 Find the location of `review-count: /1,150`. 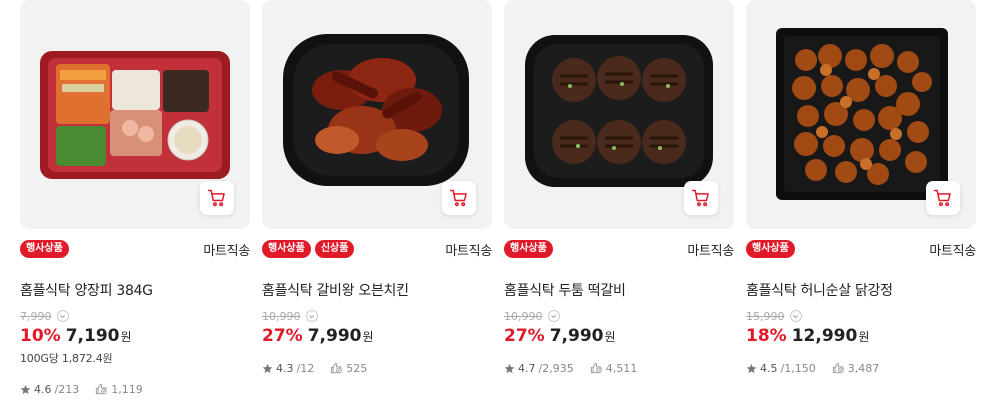

review-count: /1,150 is located at coordinates (798, 368).